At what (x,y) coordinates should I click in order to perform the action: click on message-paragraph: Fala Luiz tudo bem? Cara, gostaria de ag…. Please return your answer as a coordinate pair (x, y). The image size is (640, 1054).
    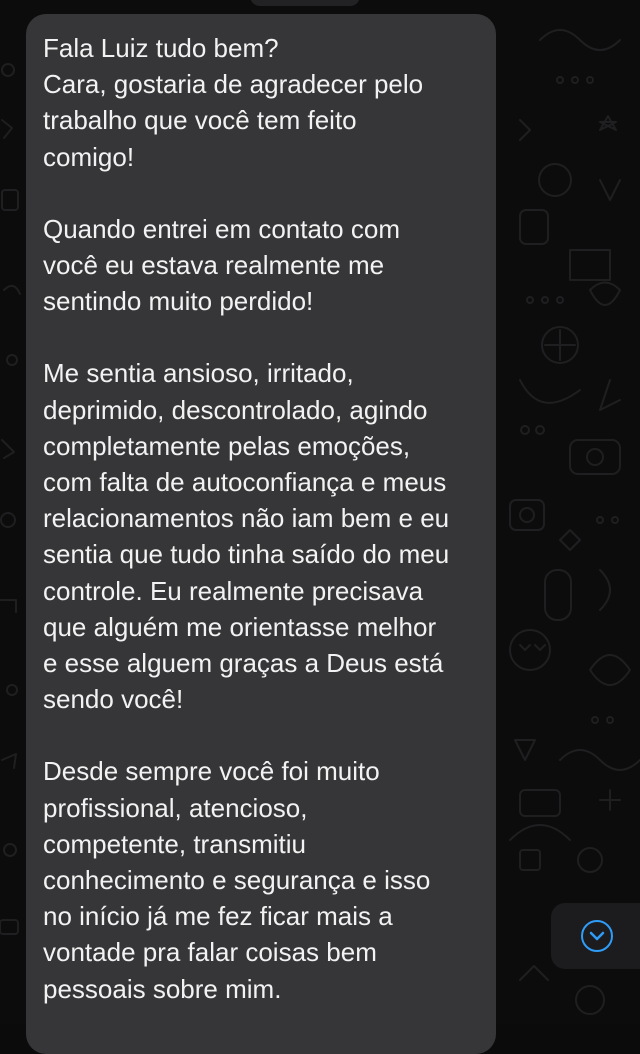
    Looking at the image, I should click on (233, 102).